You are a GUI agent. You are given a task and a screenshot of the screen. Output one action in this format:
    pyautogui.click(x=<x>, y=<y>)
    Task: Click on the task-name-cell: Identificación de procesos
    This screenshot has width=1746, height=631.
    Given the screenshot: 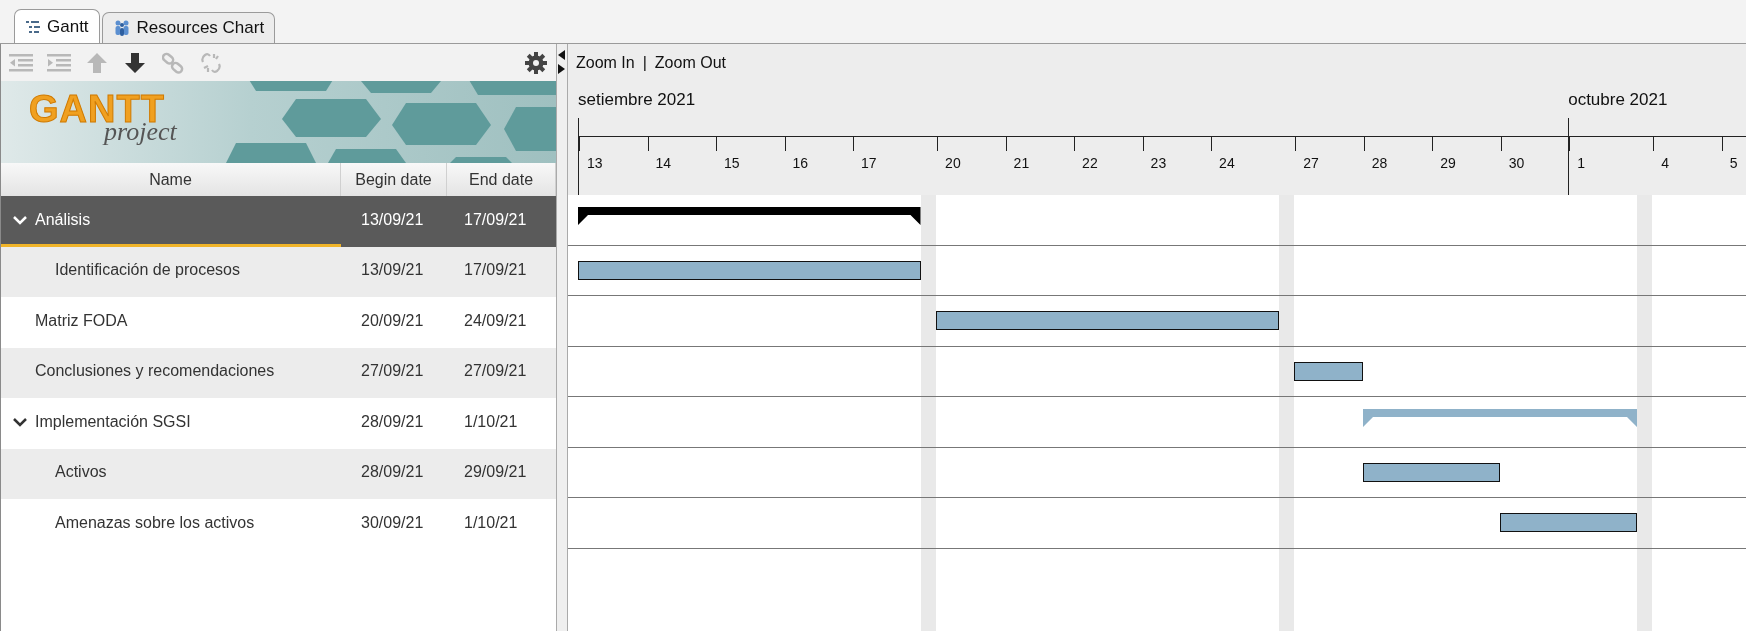 What is the action you would take?
    pyautogui.click(x=171, y=271)
    